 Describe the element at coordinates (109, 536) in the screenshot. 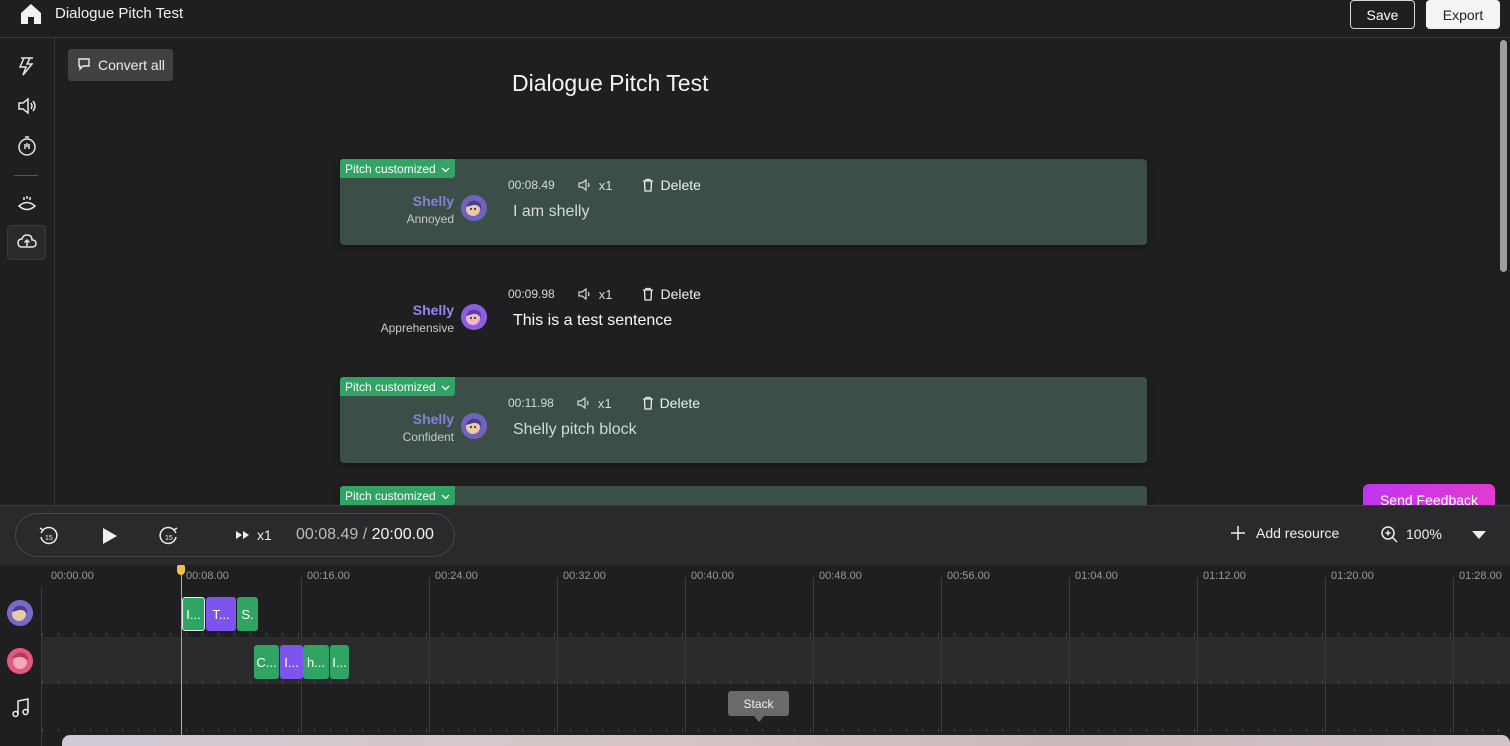

I see `play-icon` at that location.